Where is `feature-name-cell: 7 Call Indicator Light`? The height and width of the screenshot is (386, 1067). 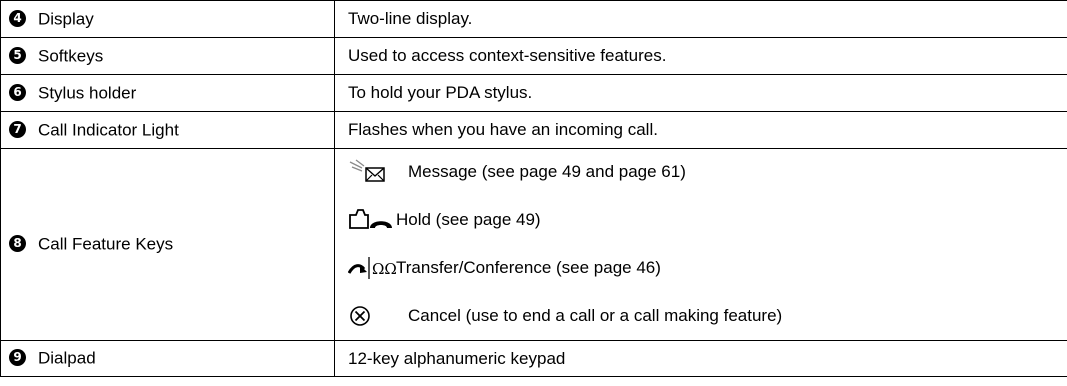 feature-name-cell: 7 Call Indicator Light is located at coordinates (167, 130).